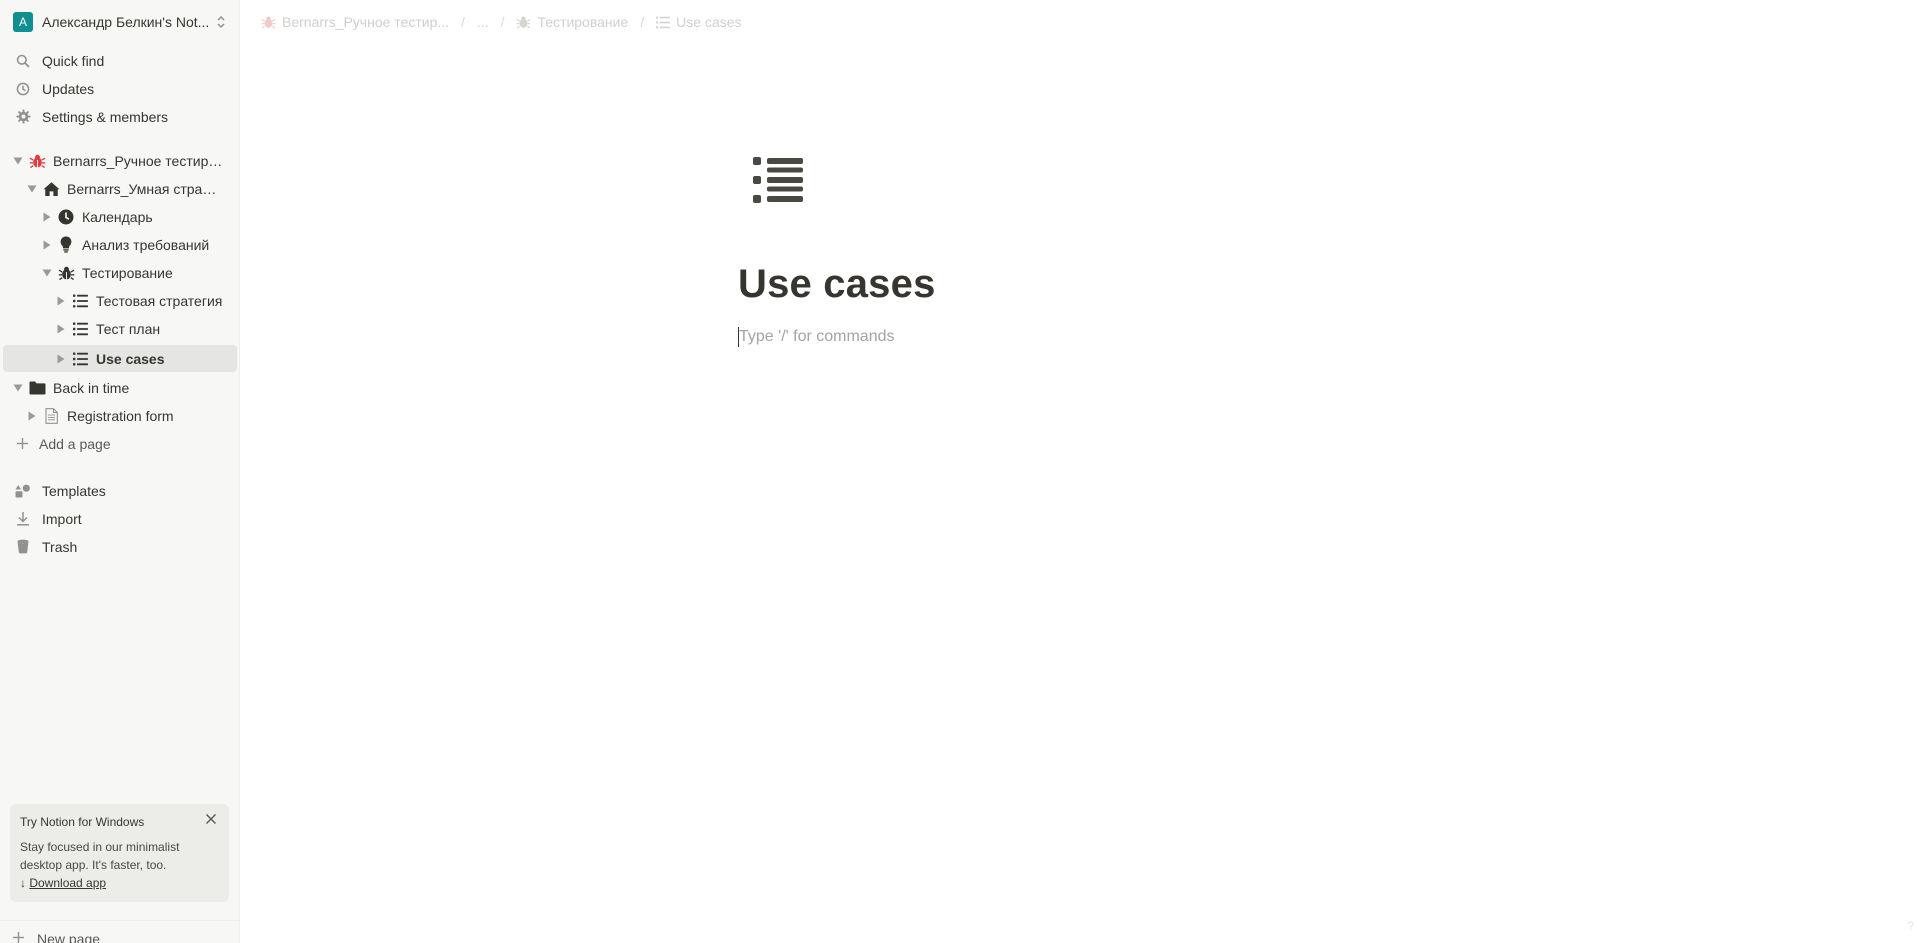 This screenshot has width=1918, height=943. I want to click on editor-block: Type '/' for commands, so click(816, 337).